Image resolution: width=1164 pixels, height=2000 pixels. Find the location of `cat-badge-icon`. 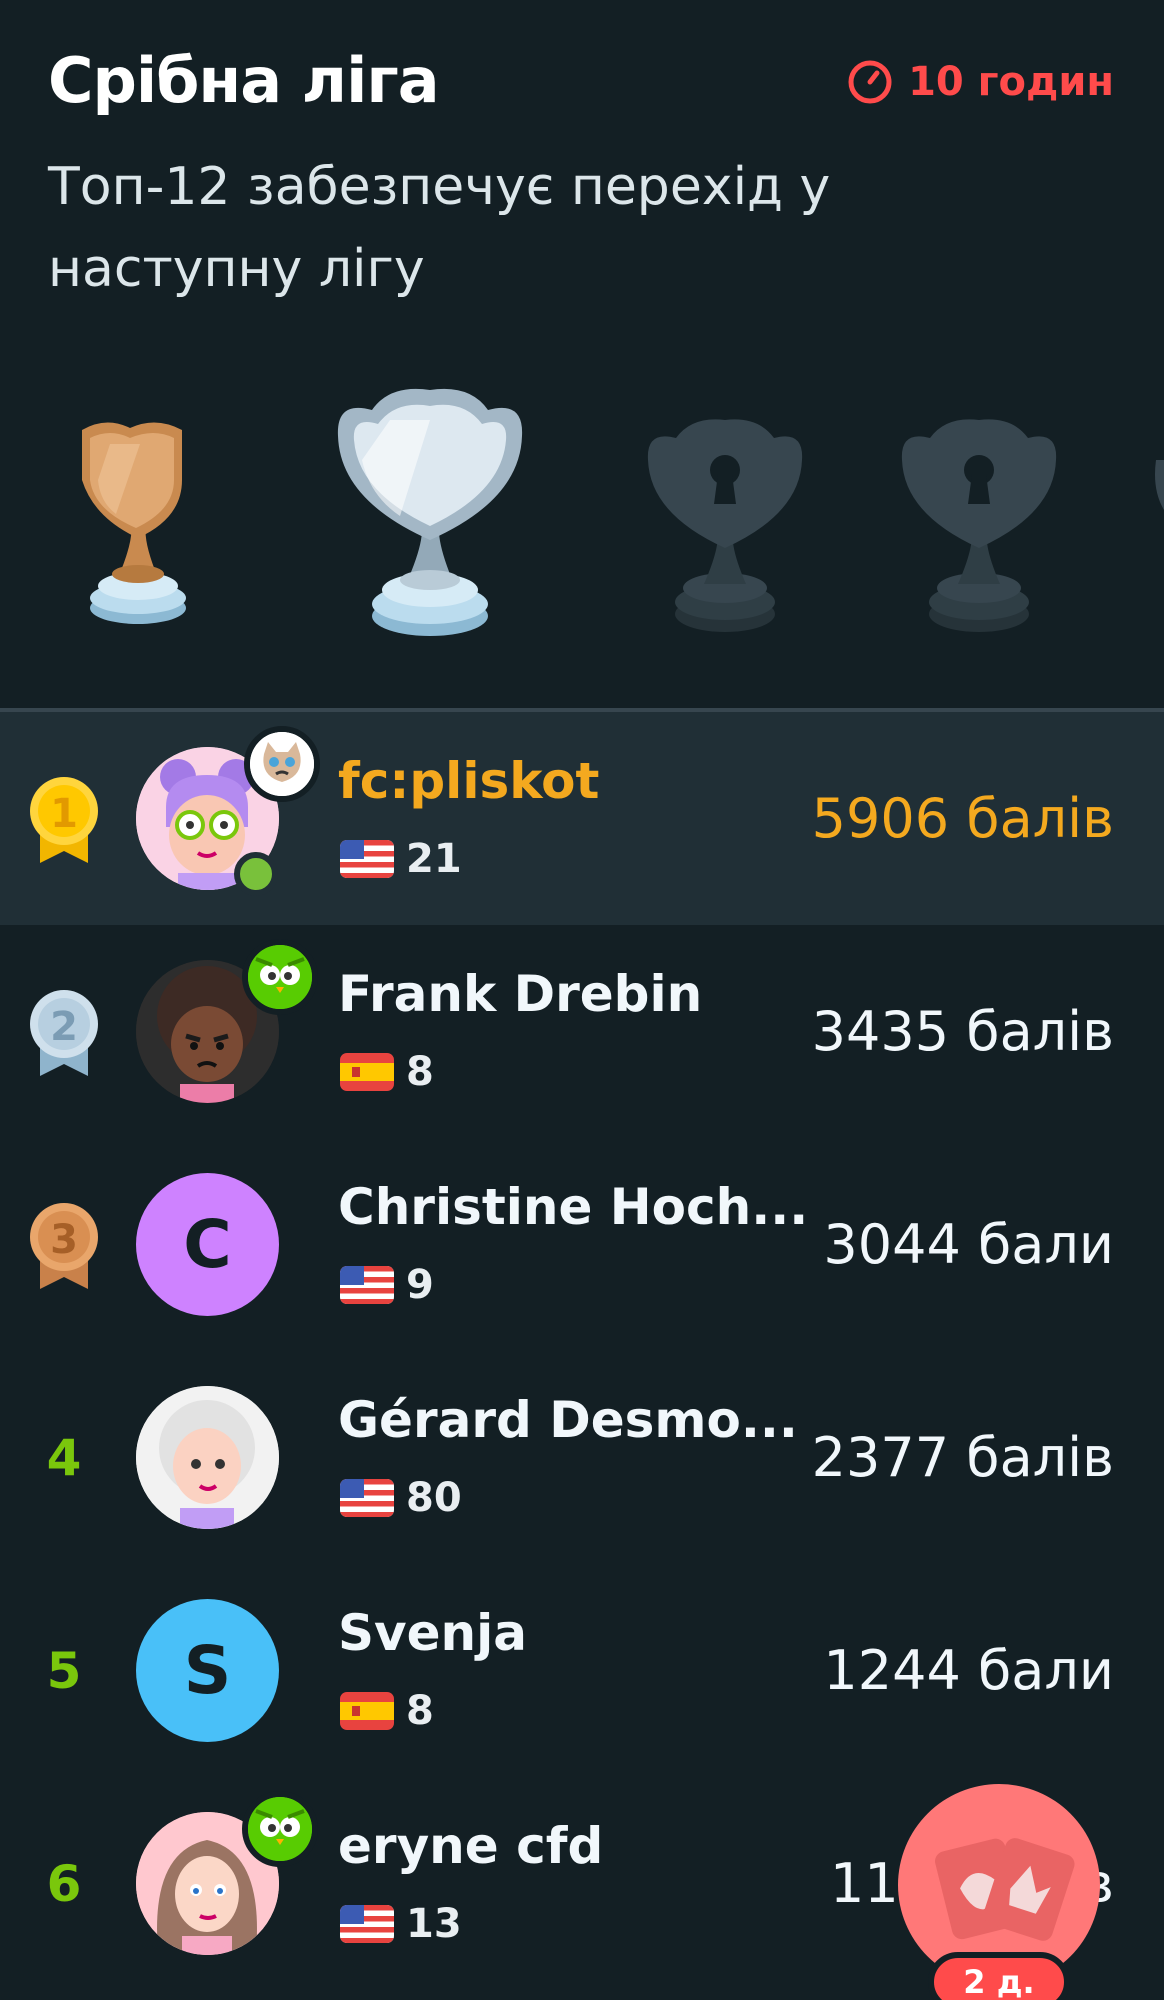

cat-badge-icon is located at coordinates (282, 764).